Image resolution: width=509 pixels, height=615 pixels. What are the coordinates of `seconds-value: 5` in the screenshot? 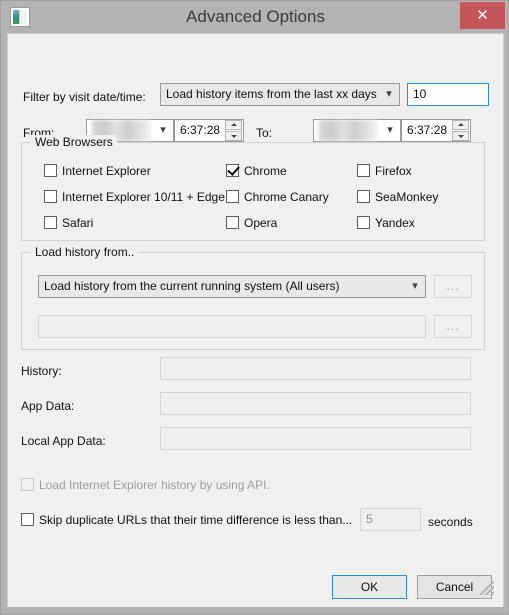 It's located at (369, 519).